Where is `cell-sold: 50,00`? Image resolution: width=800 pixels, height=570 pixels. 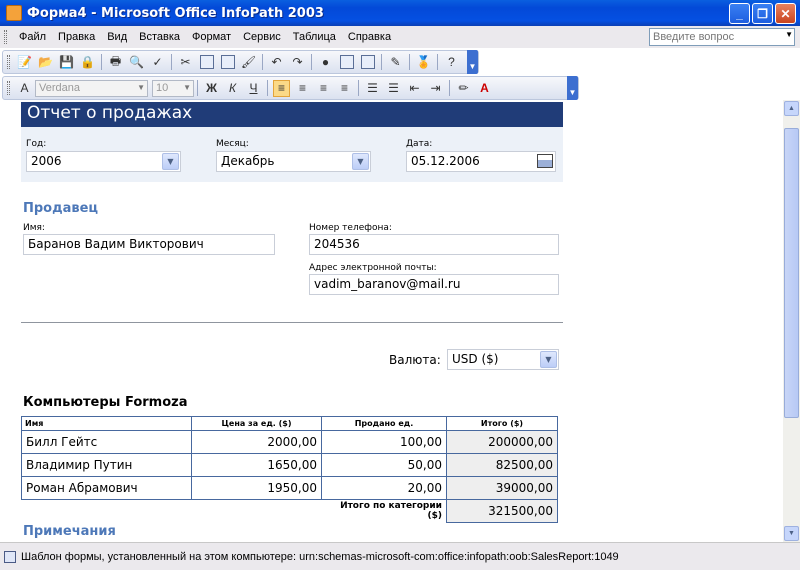
cell-sold: 50,00 is located at coordinates (384, 465).